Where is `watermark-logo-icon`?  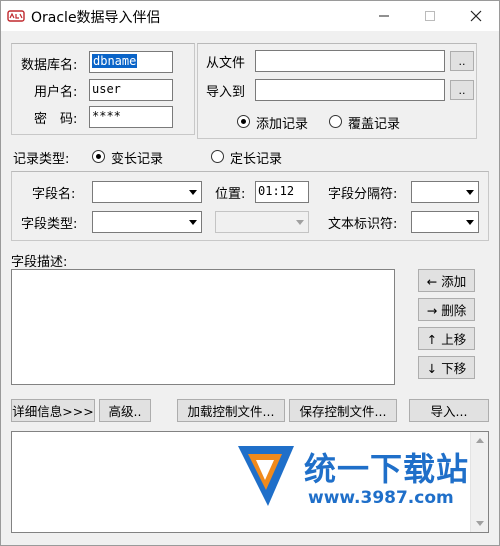 watermark-logo-icon is located at coordinates (266, 476).